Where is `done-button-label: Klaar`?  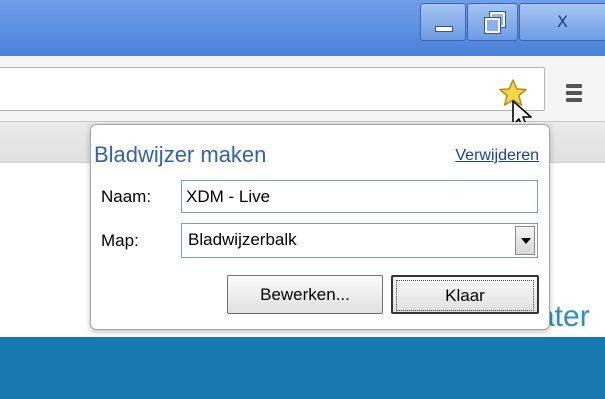 done-button-label: Klaar is located at coordinates (465, 295).